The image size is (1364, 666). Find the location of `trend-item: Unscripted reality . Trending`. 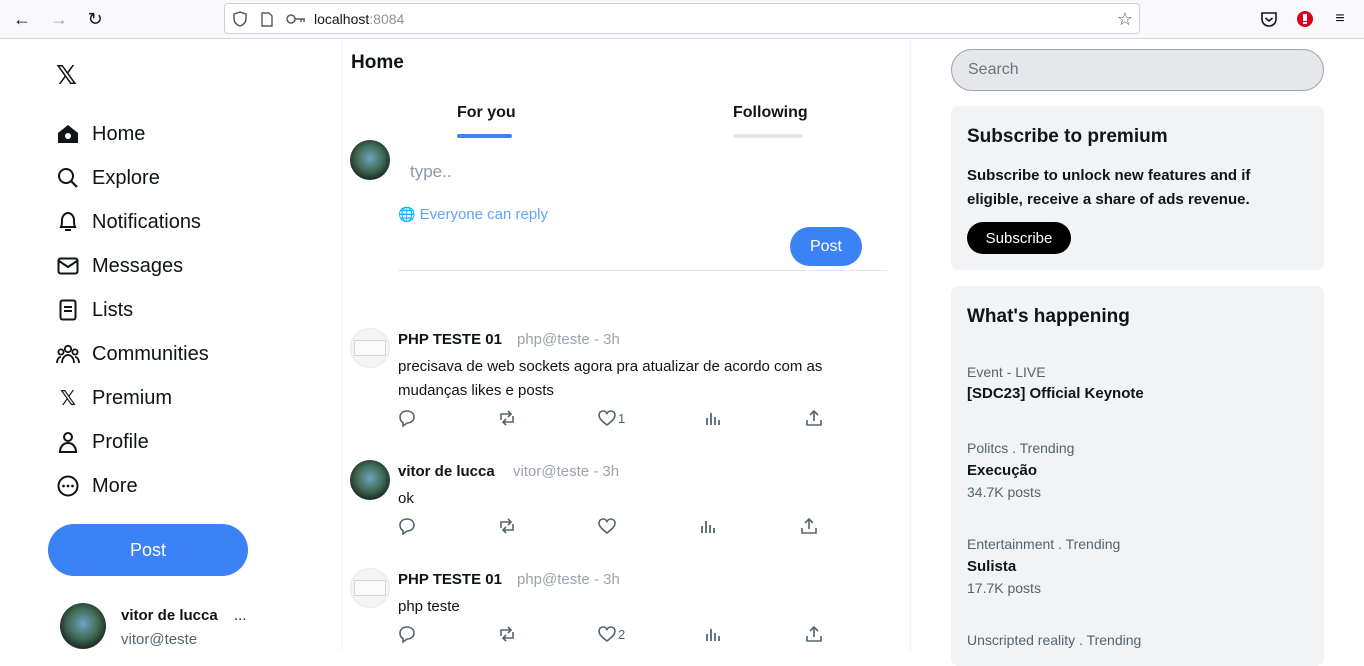

trend-item: Unscripted reality . Trending is located at coordinates (1054, 640).